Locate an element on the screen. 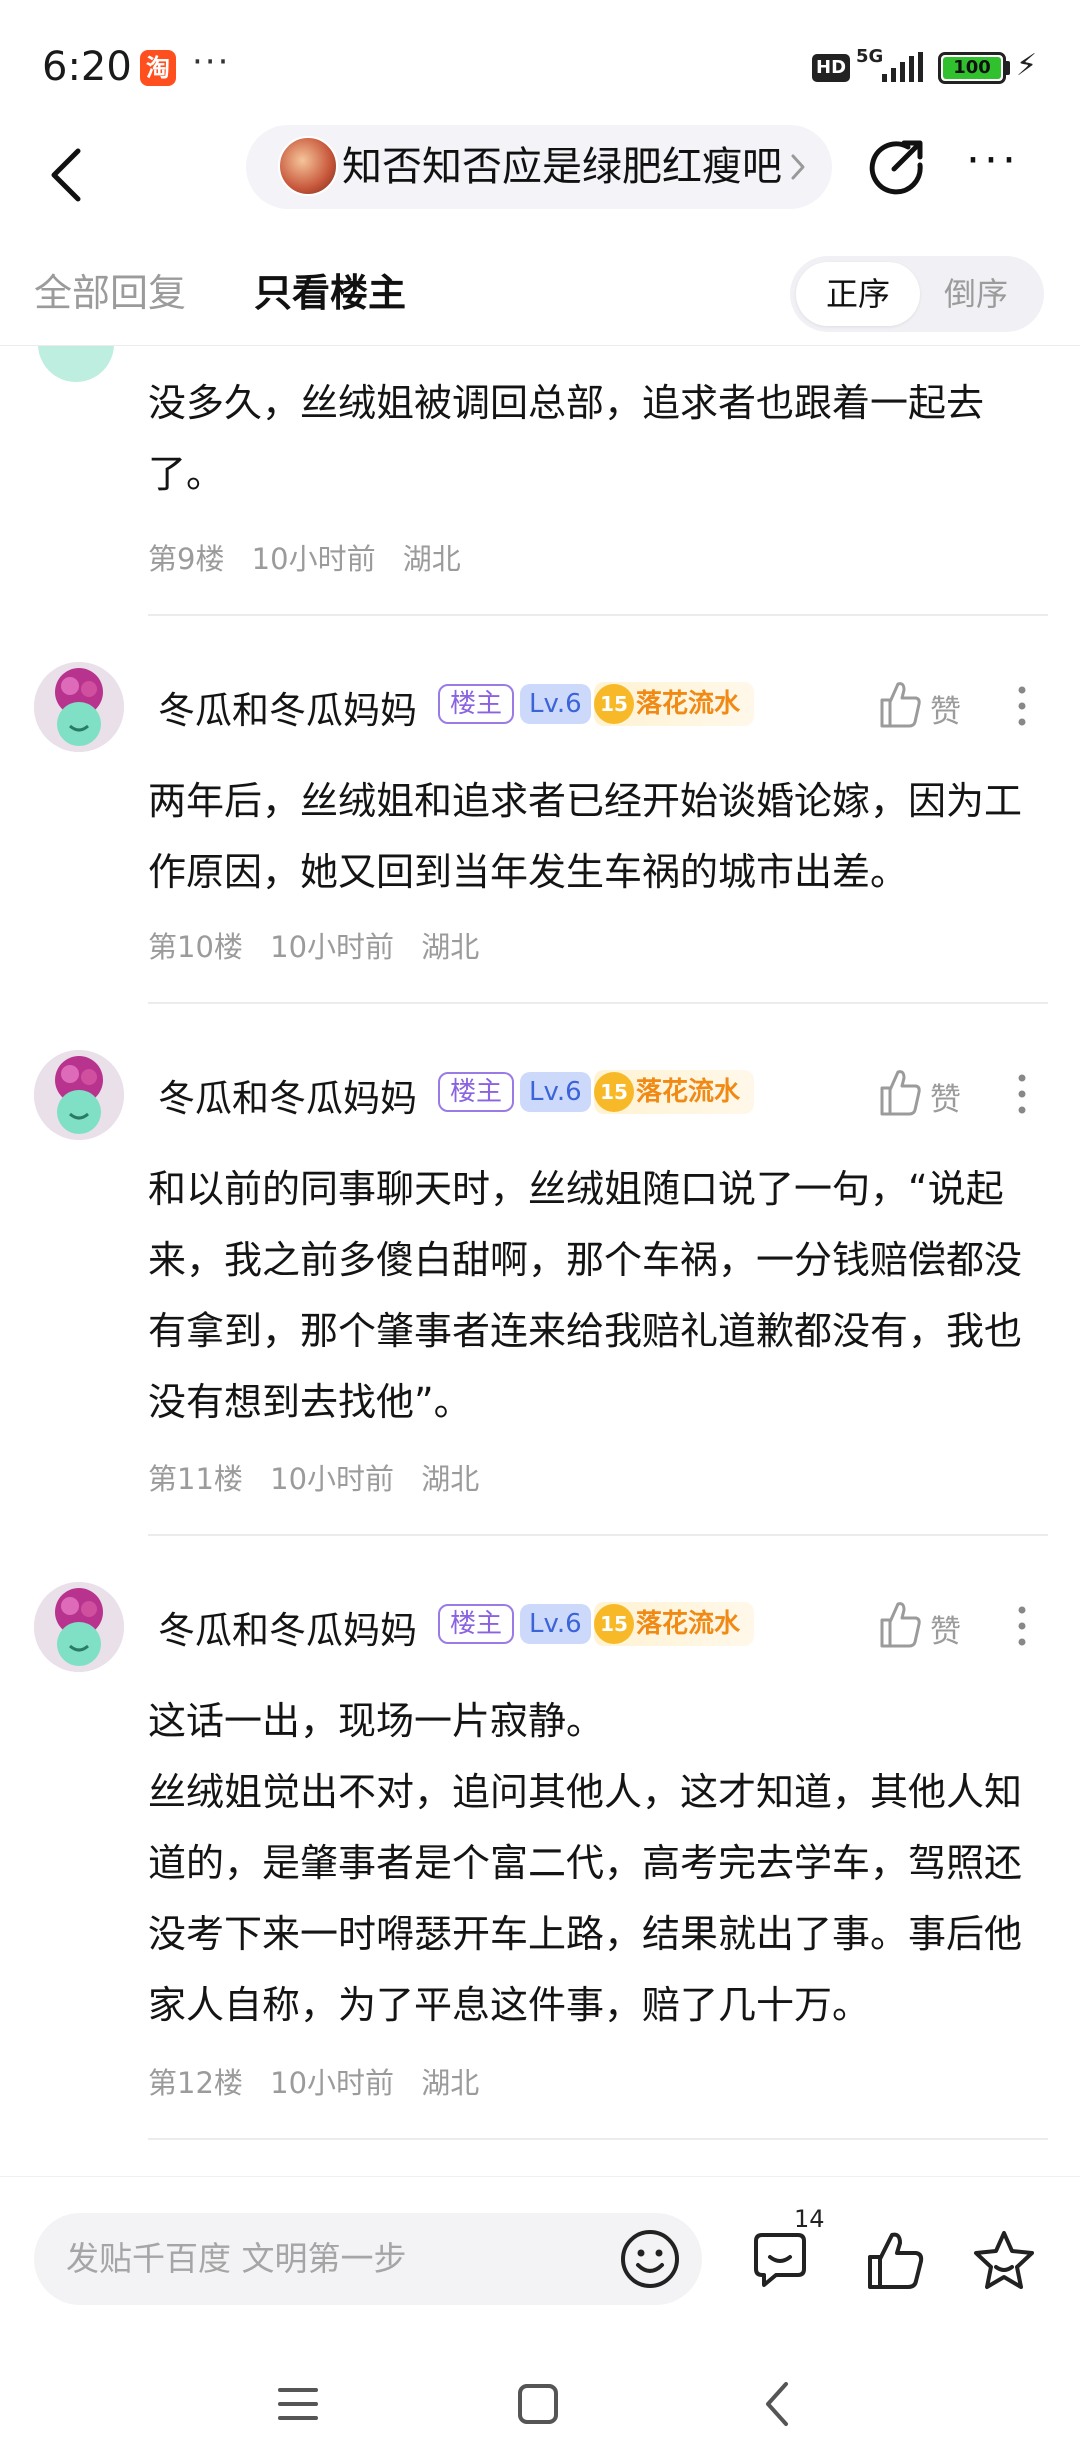  sort-toggle: 正序 倒序 is located at coordinates (917, 294).